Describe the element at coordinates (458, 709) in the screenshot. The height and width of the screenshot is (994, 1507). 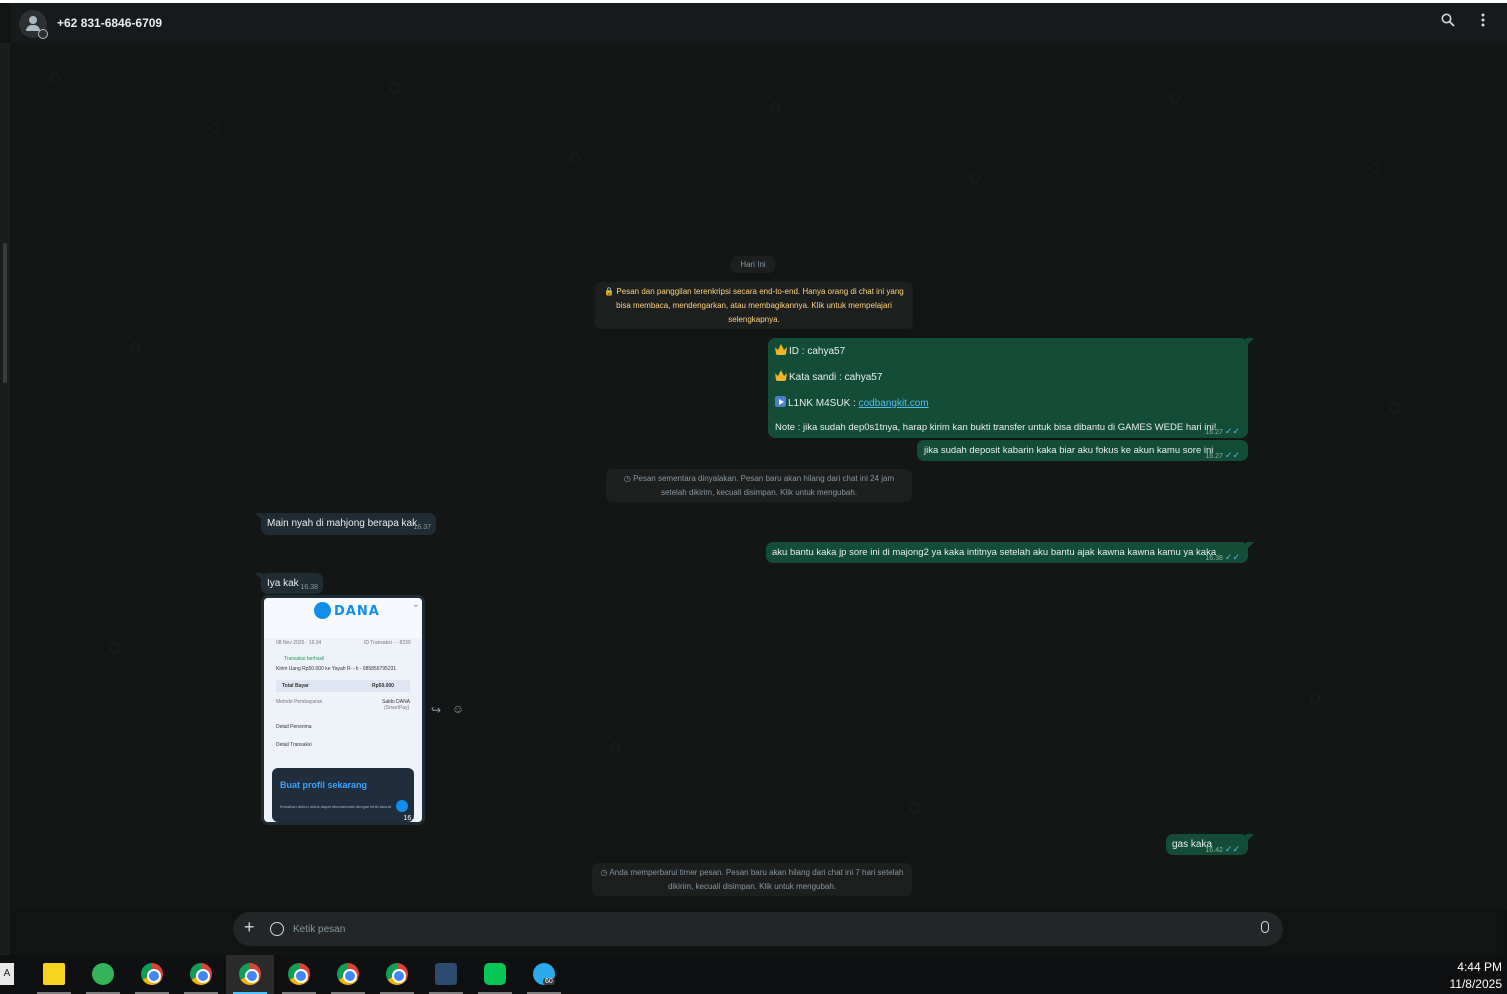
I see `emoji-react-icon: ☺` at that location.